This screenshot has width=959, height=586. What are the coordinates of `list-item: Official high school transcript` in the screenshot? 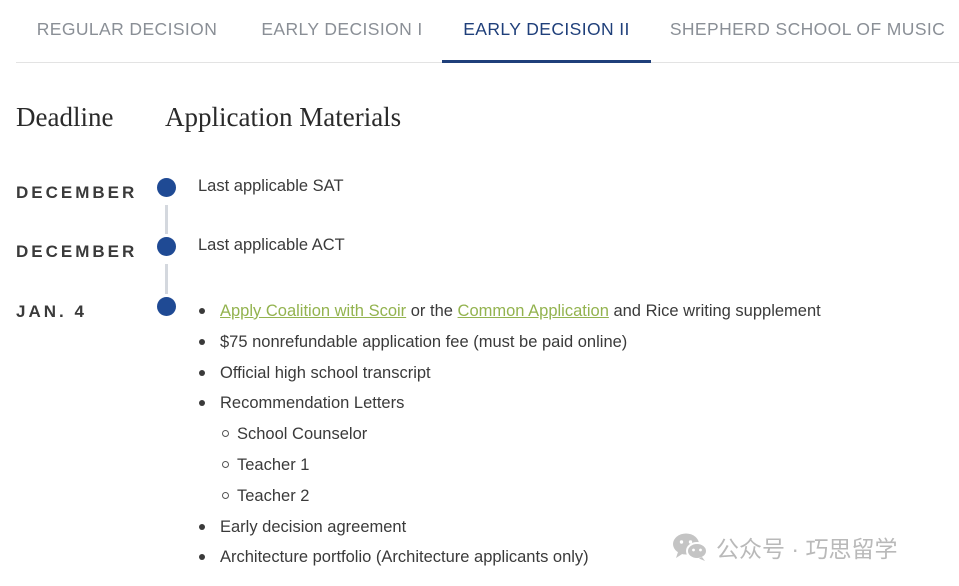 It's located at (509, 375).